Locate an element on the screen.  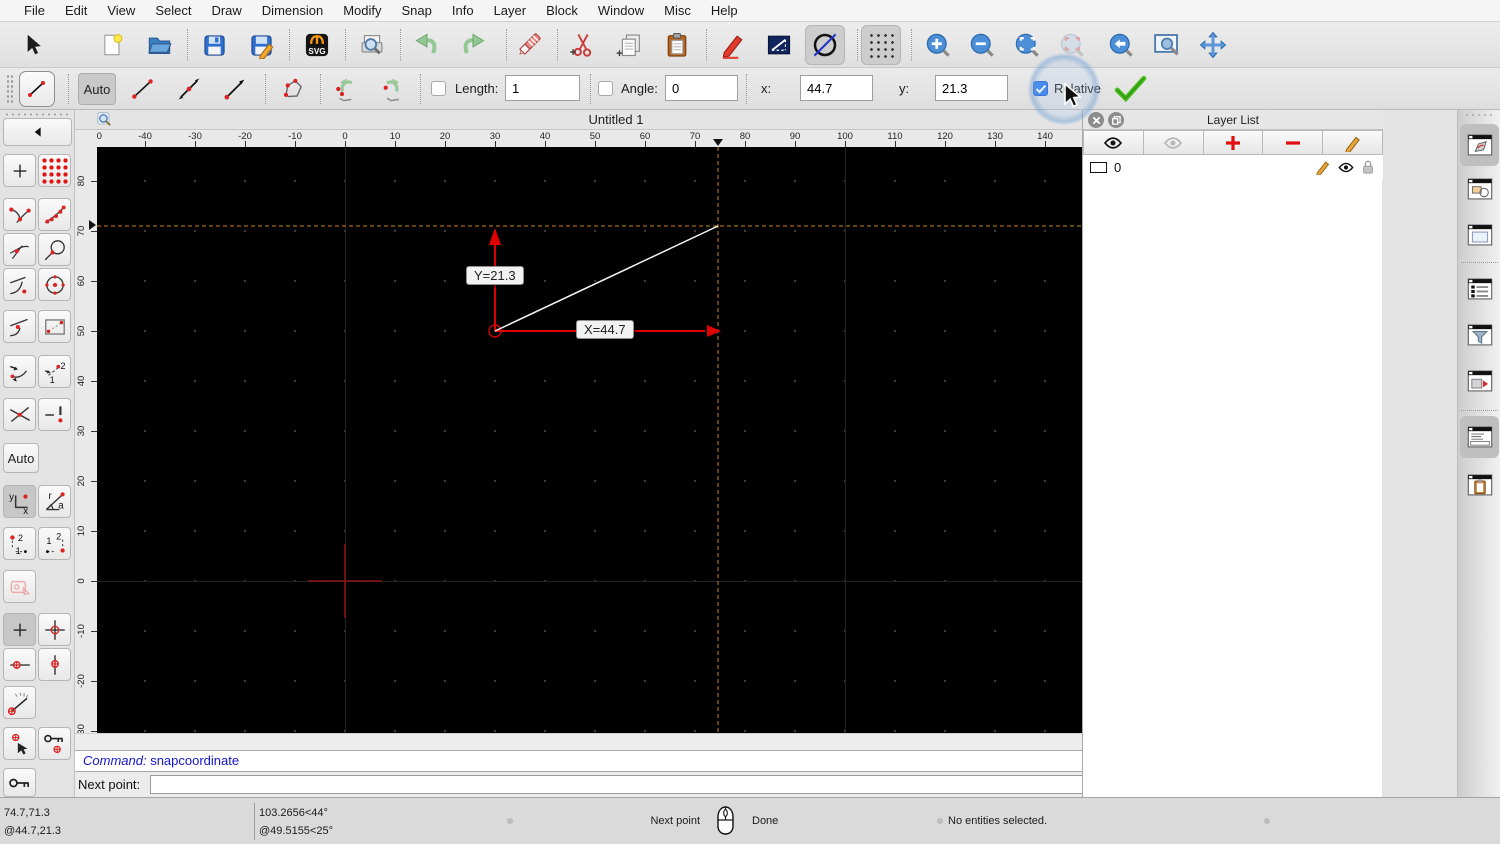
document-titlebar: Untitled 1 is located at coordinates (616, 120).